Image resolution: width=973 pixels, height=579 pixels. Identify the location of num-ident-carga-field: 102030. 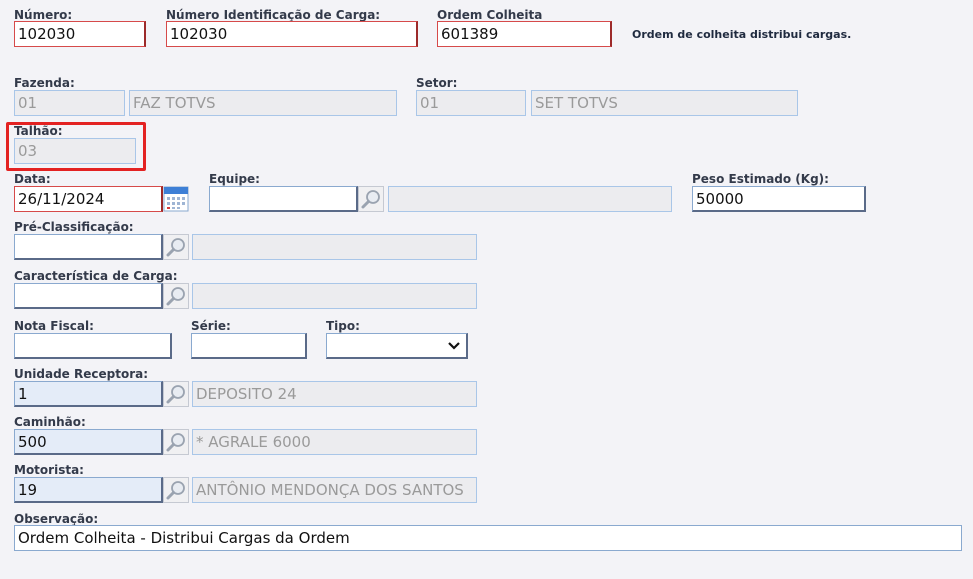
(292, 34).